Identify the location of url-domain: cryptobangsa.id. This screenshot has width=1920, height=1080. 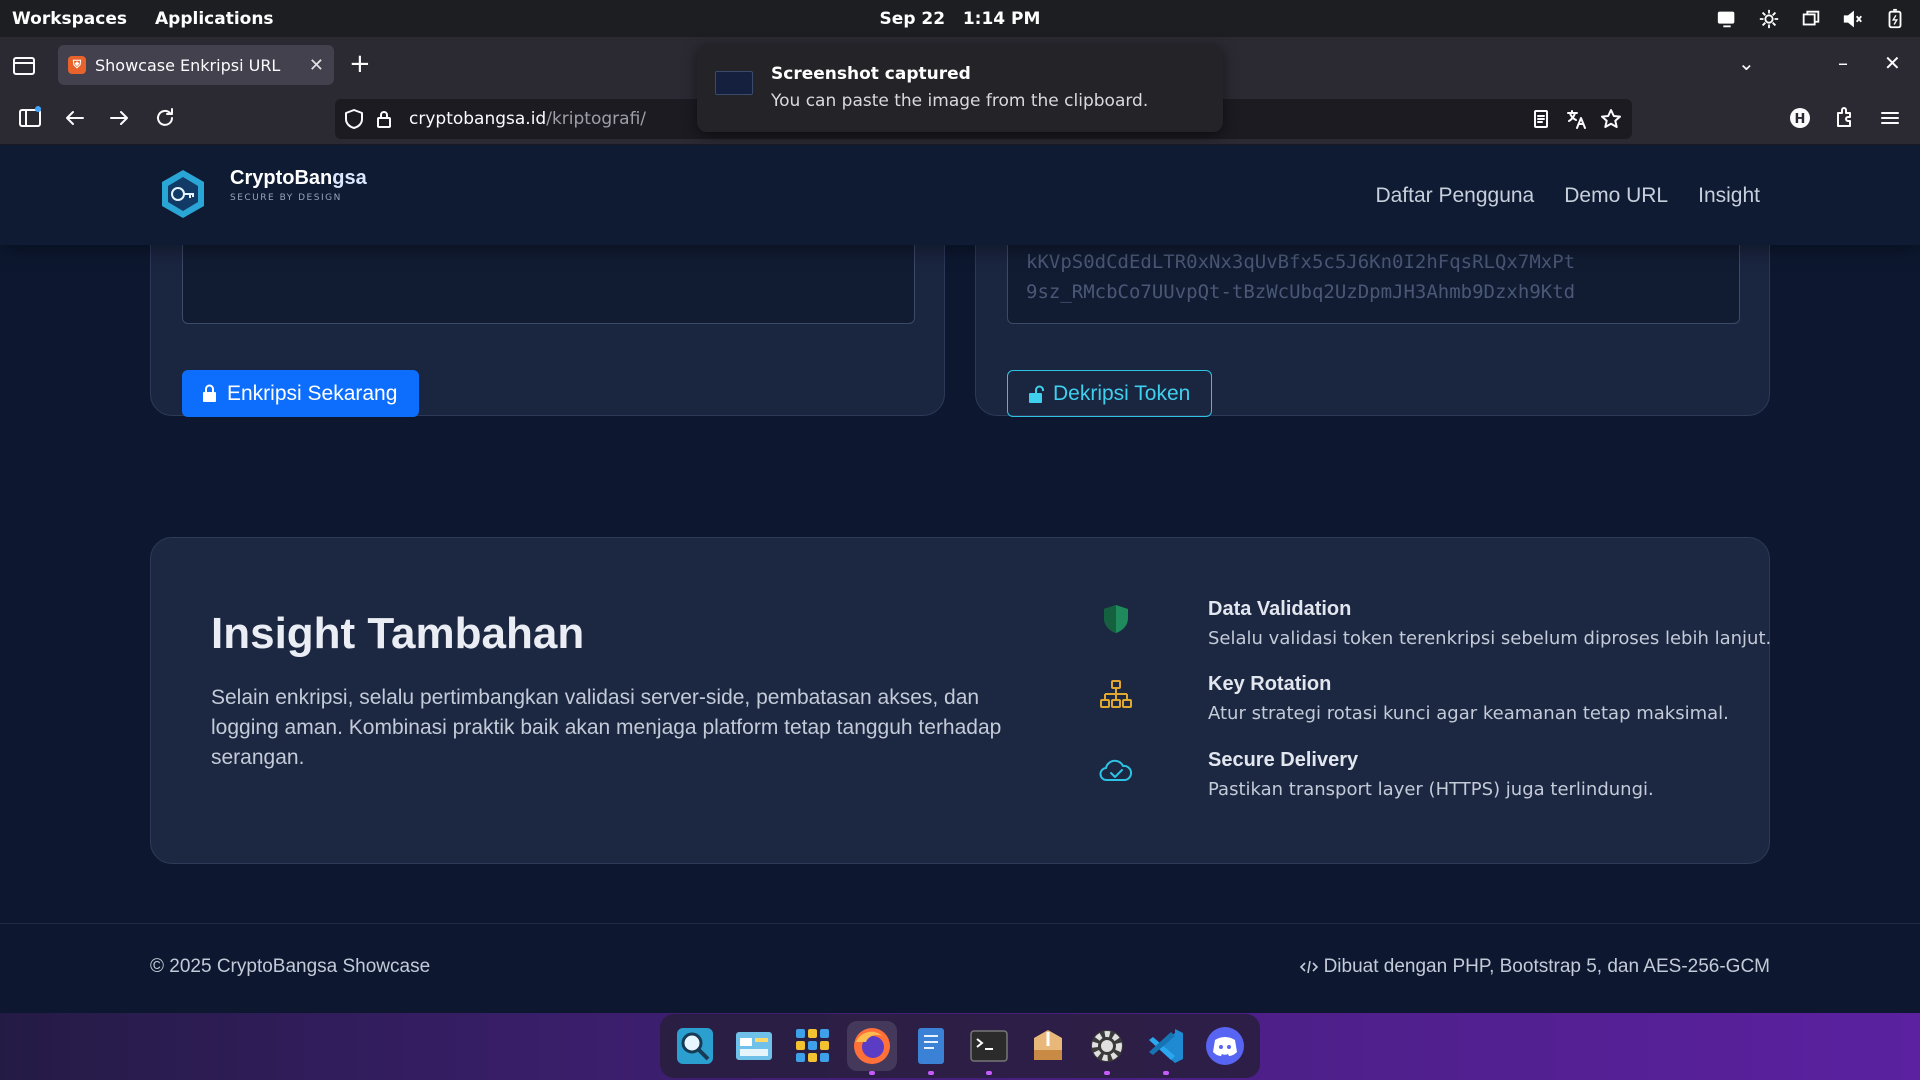
(478, 119).